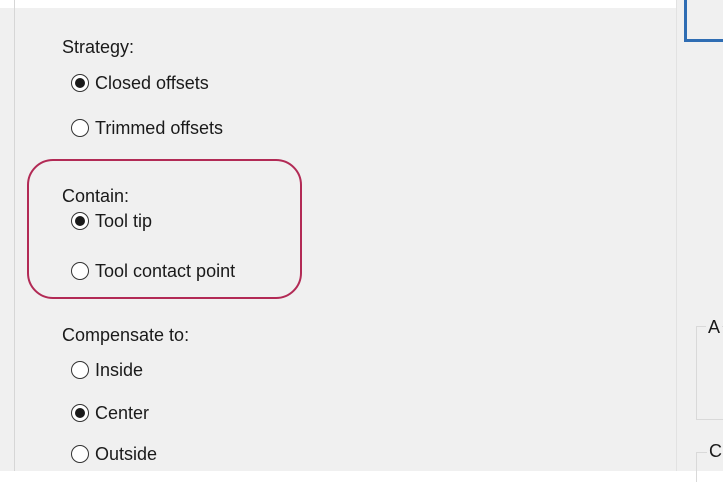  What do you see at coordinates (165, 271) in the screenshot?
I see `radio-label: Tool contact point` at bounding box center [165, 271].